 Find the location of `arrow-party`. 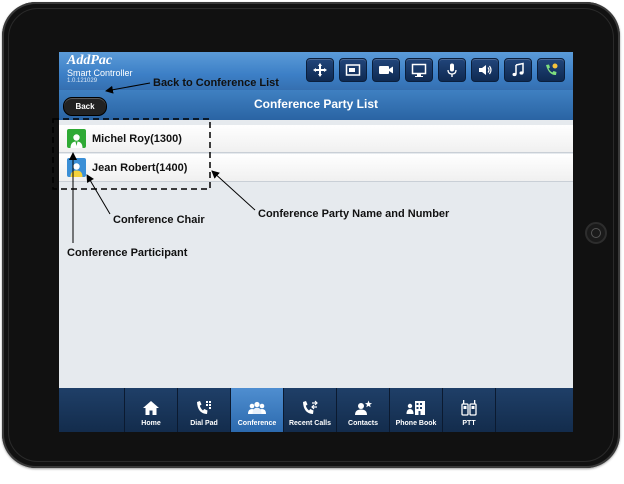

arrow-party is located at coordinates (233, 190).